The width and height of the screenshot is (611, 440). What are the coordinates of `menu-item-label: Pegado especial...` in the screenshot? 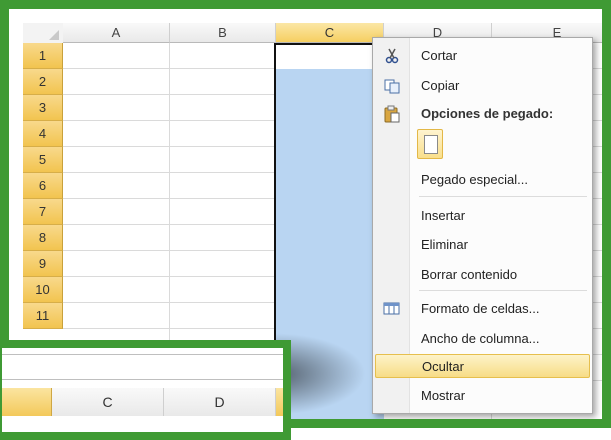 It's located at (474, 179).